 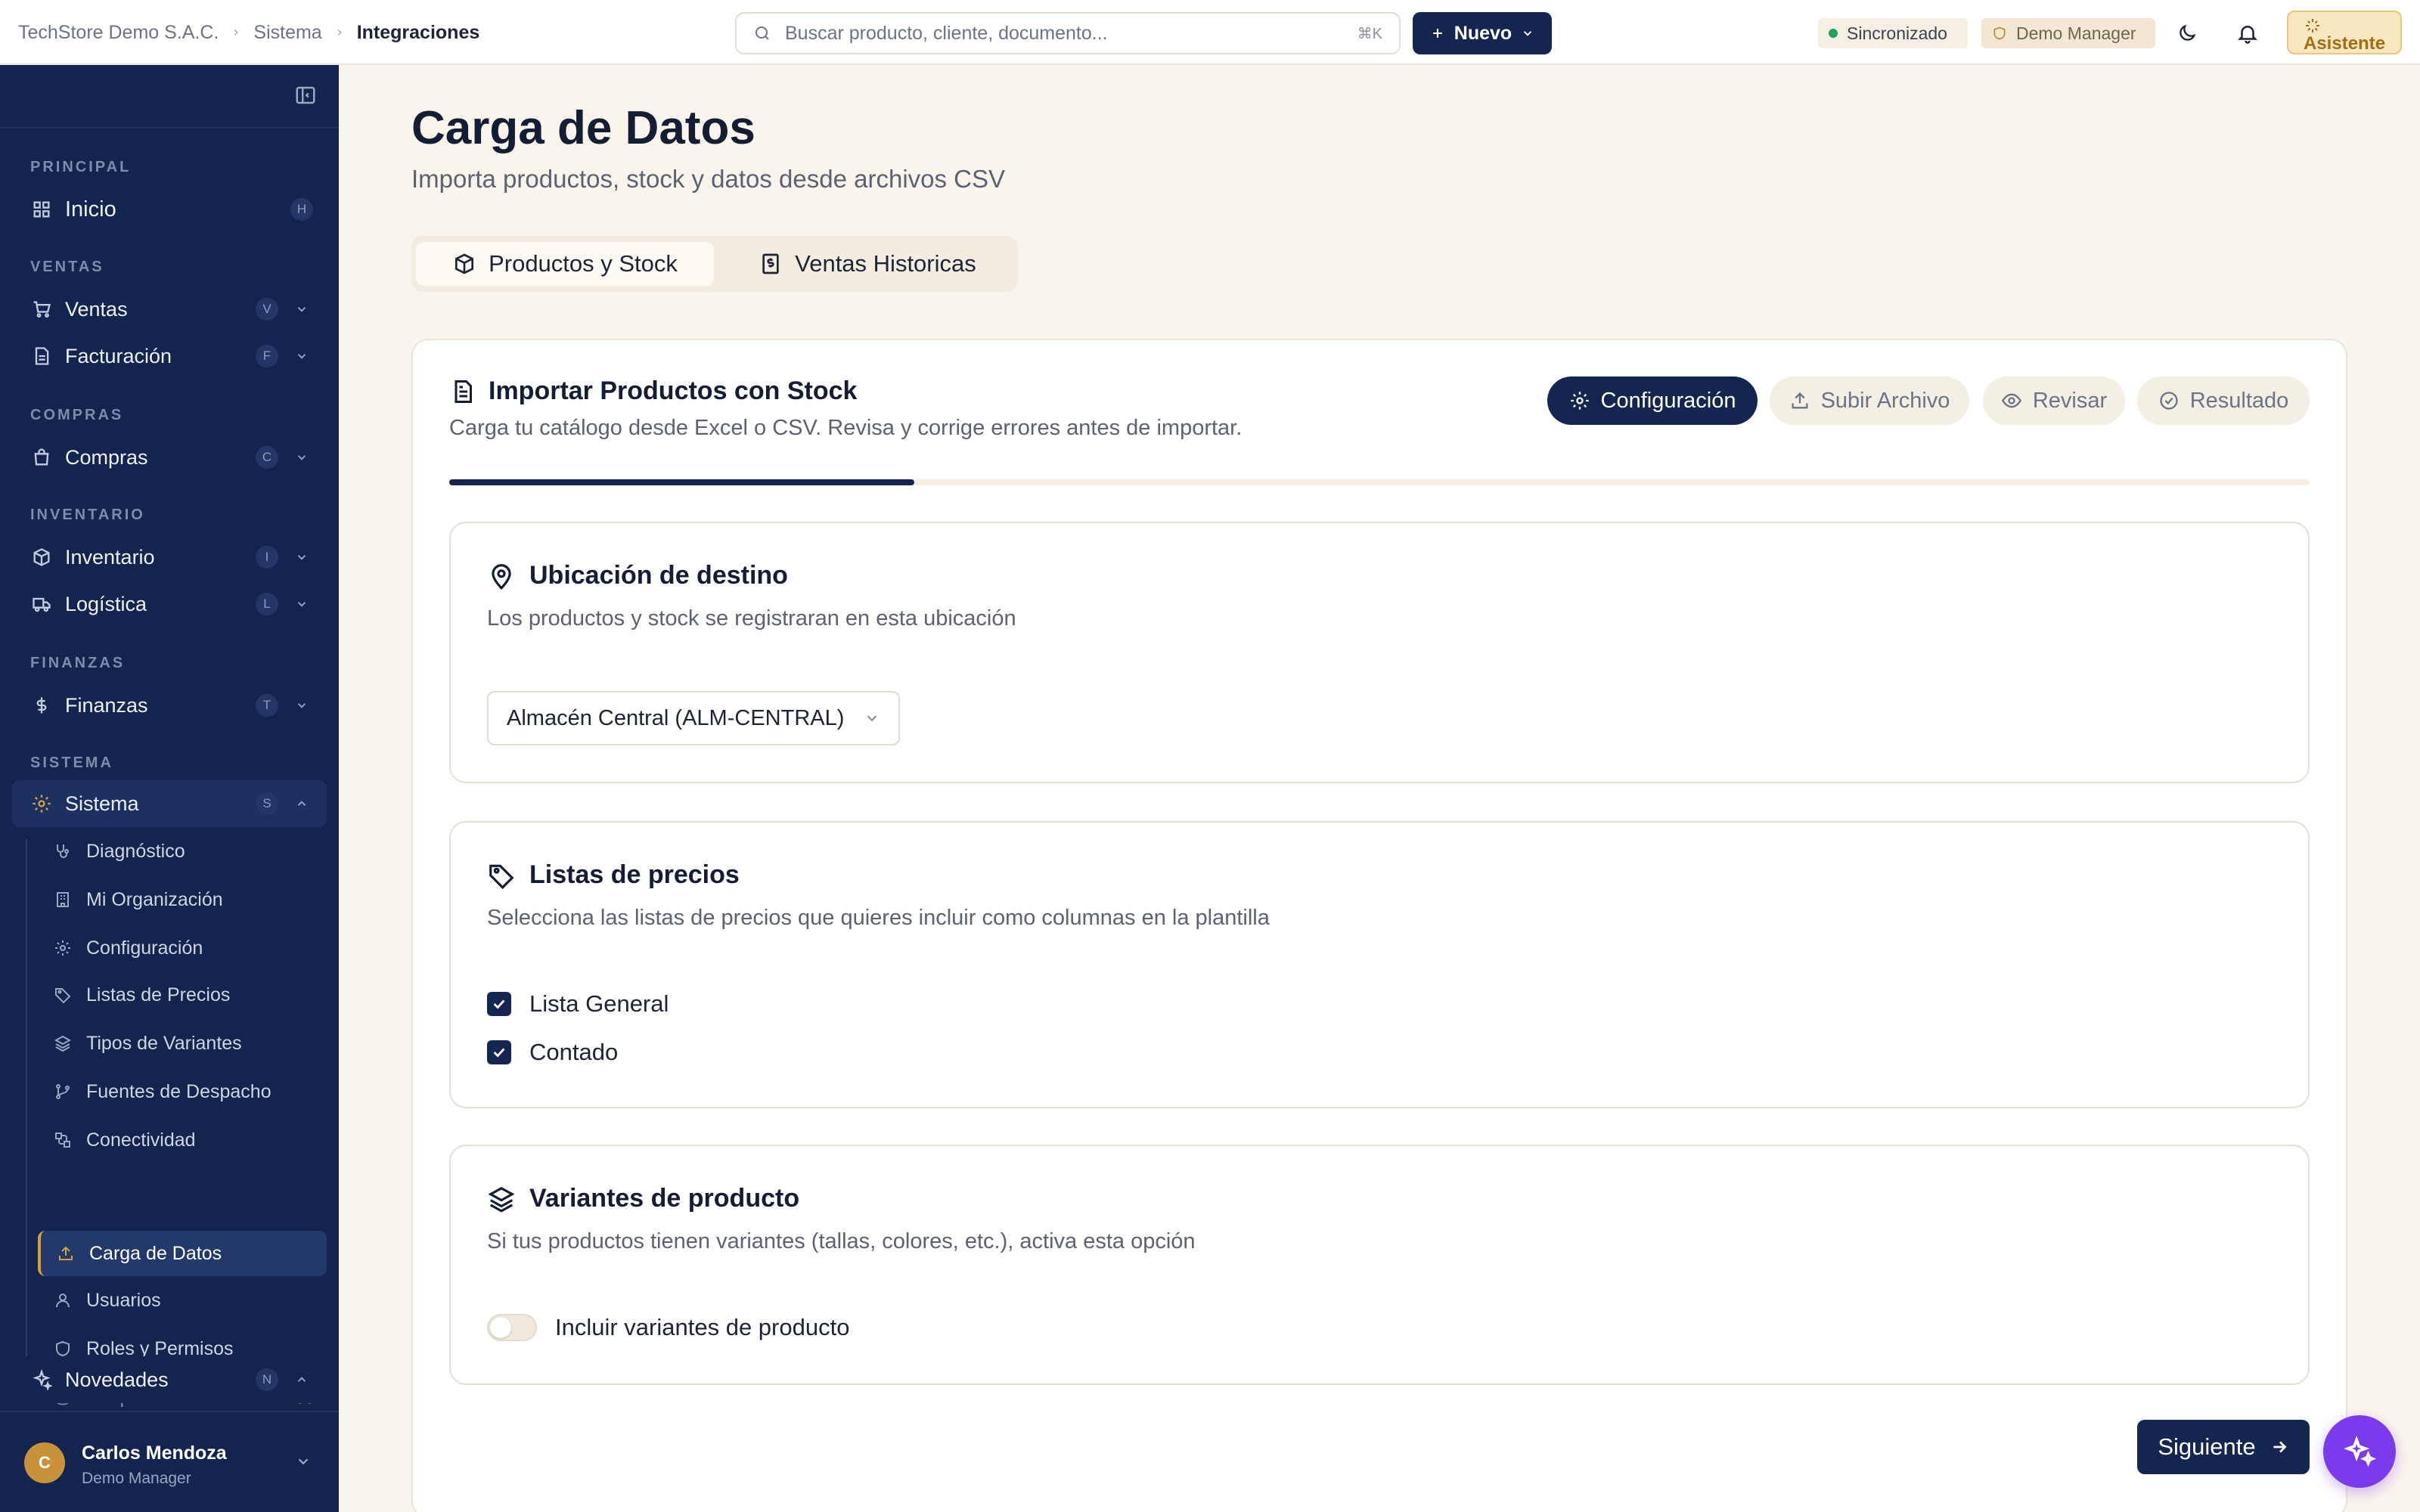 What do you see at coordinates (169, 604) in the screenshot?
I see `sidebar-item-logistica: Logística L` at bounding box center [169, 604].